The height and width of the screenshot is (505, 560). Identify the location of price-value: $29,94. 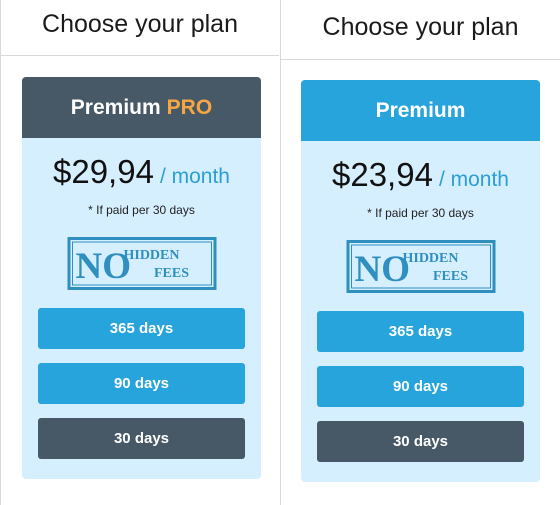
(103, 171).